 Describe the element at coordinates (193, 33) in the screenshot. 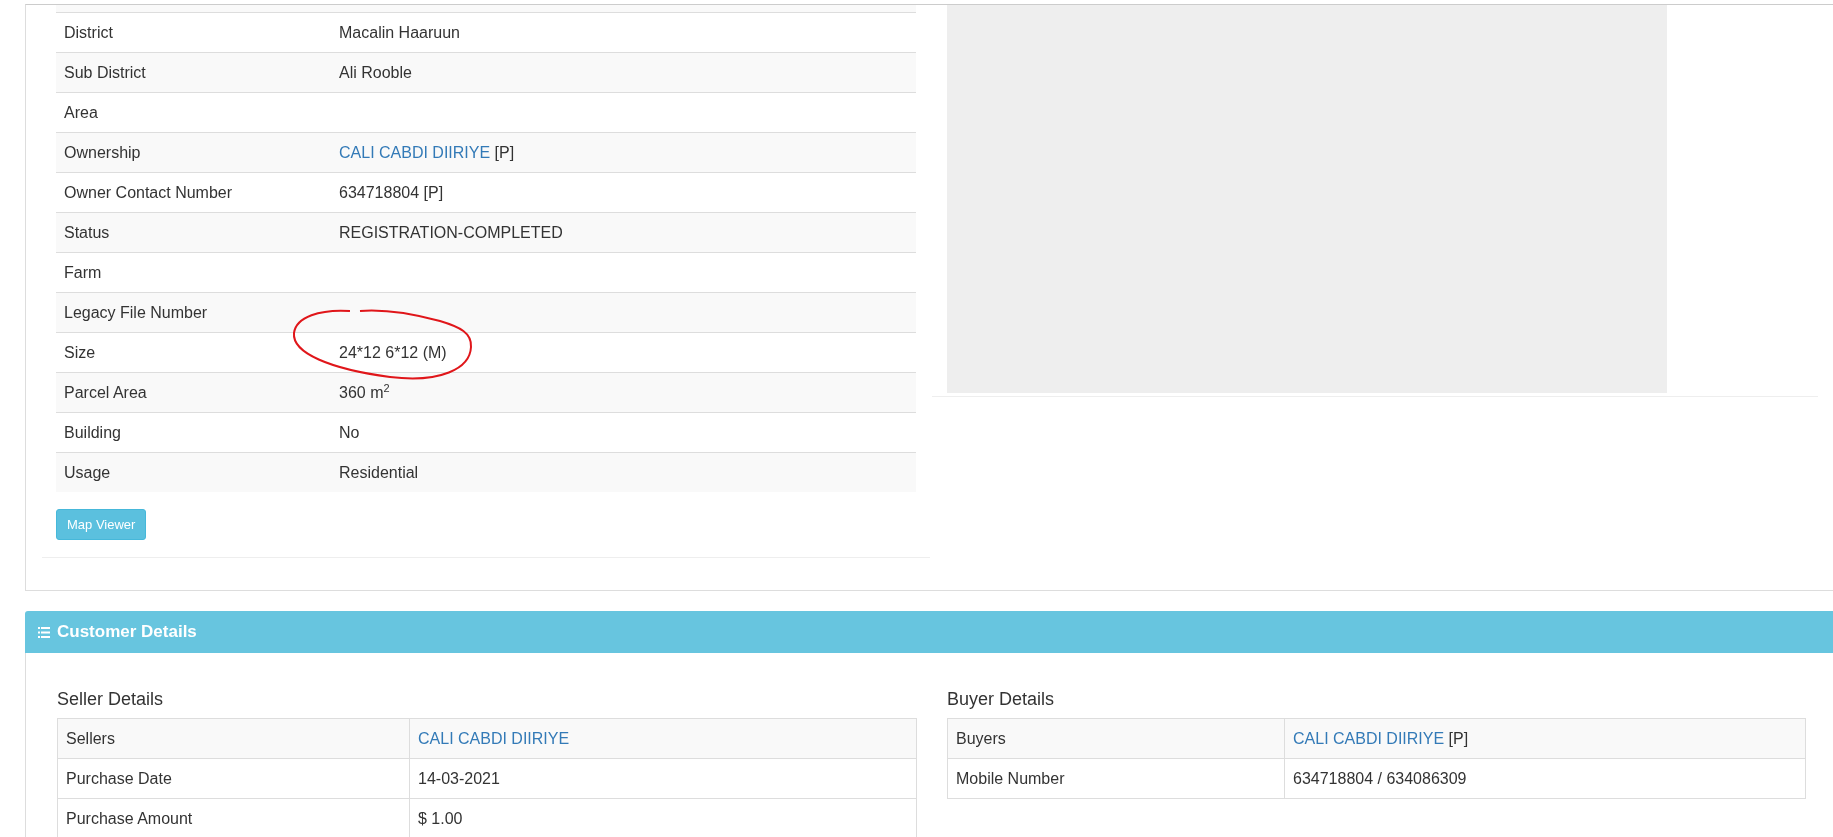

I see `table-cell: District` at that location.